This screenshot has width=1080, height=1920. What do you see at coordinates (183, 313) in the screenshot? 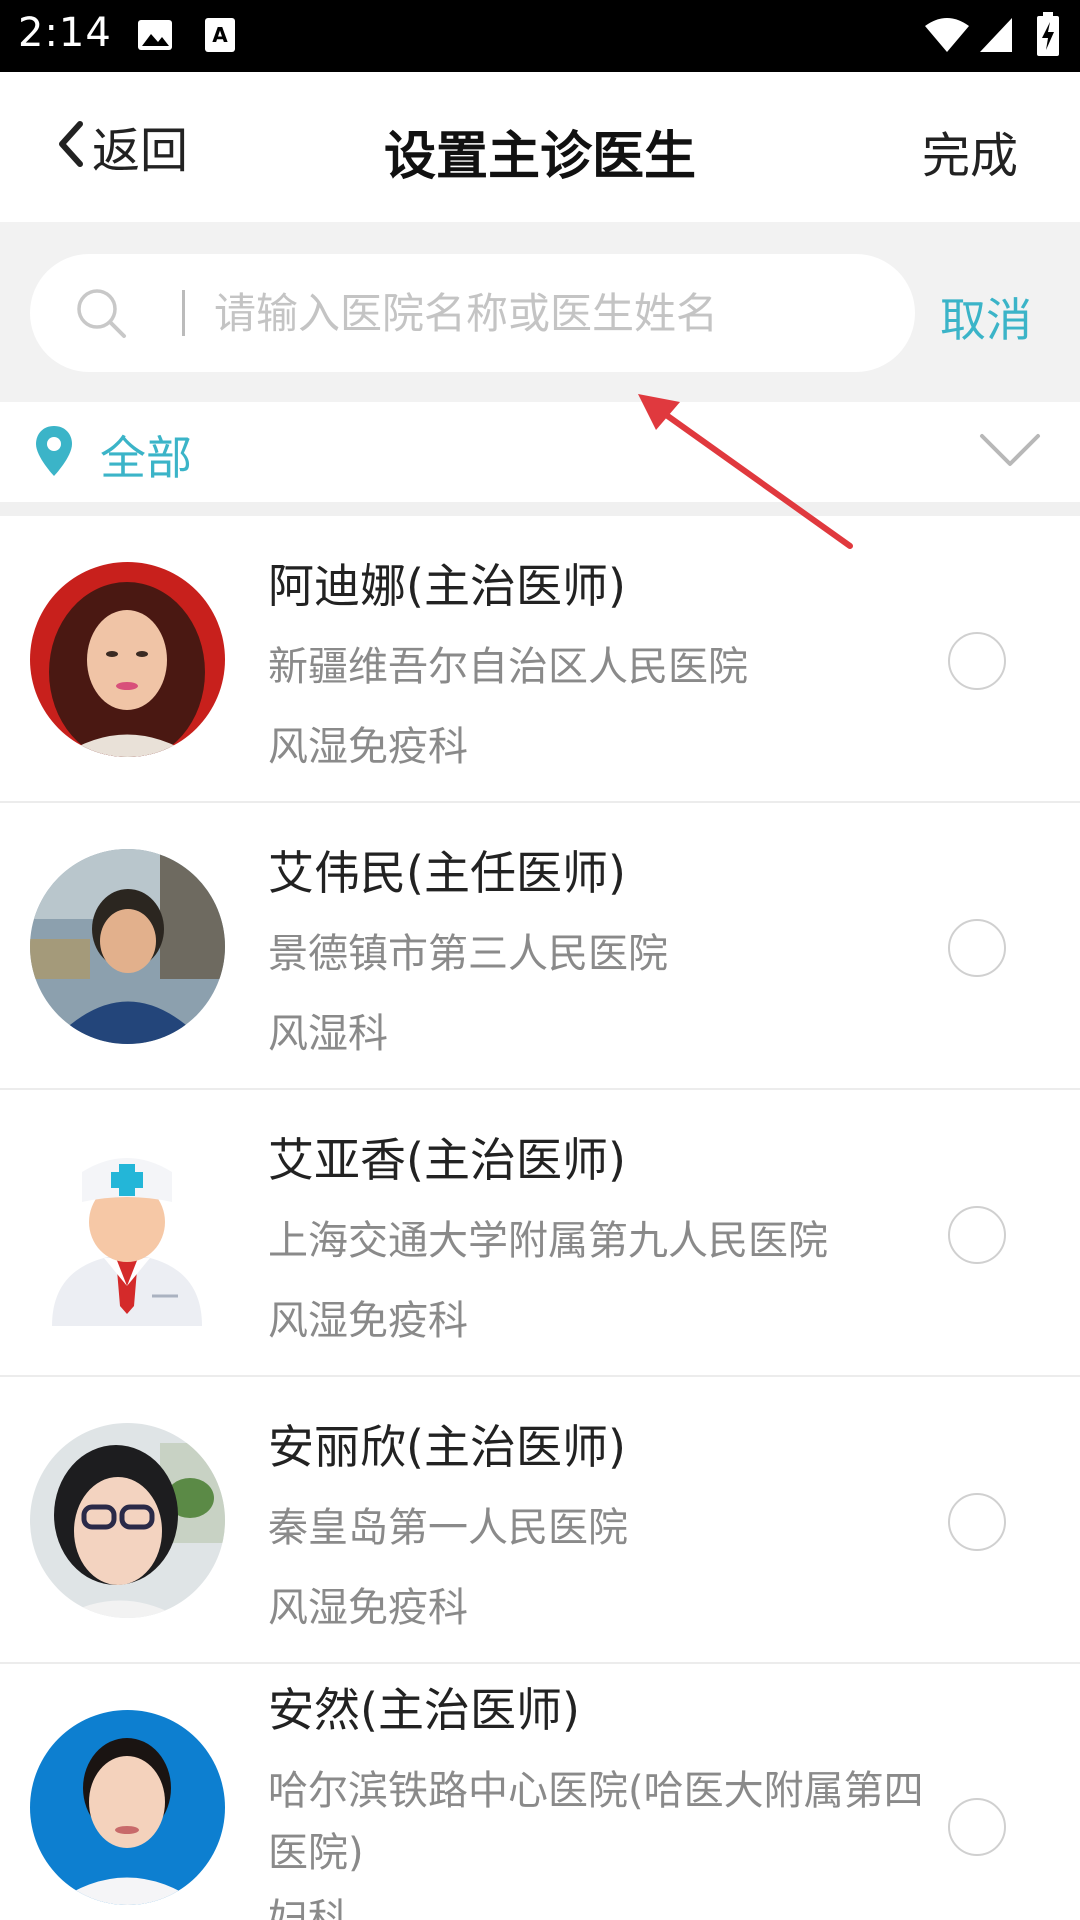
I see `search-cursor-divider` at bounding box center [183, 313].